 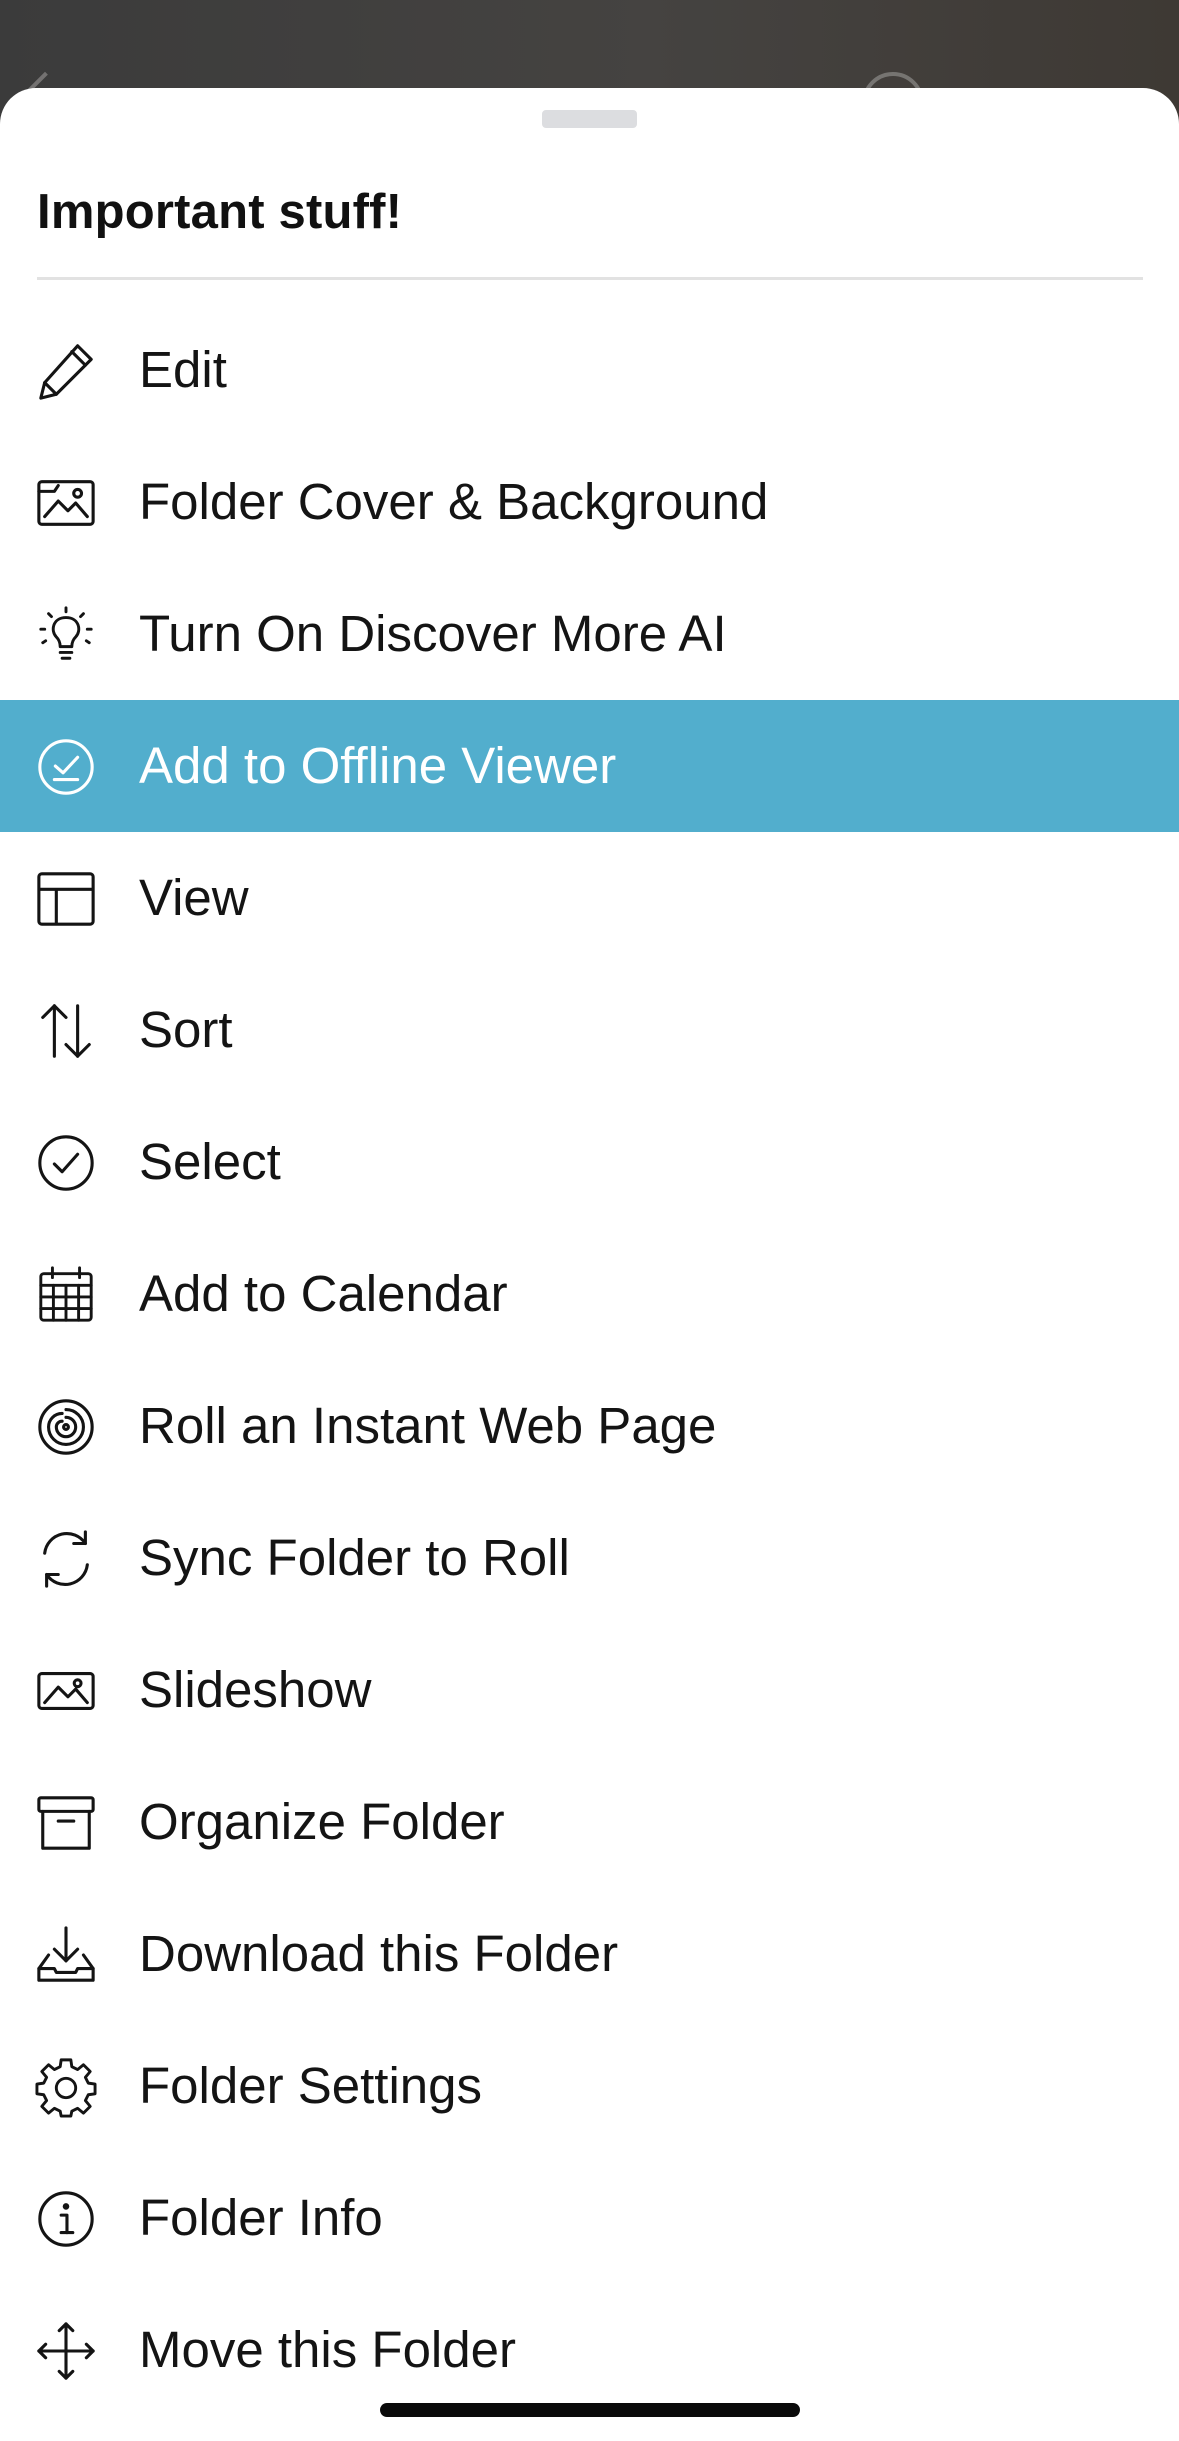 What do you see at coordinates (66, 371) in the screenshot?
I see `pencil-icon` at bounding box center [66, 371].